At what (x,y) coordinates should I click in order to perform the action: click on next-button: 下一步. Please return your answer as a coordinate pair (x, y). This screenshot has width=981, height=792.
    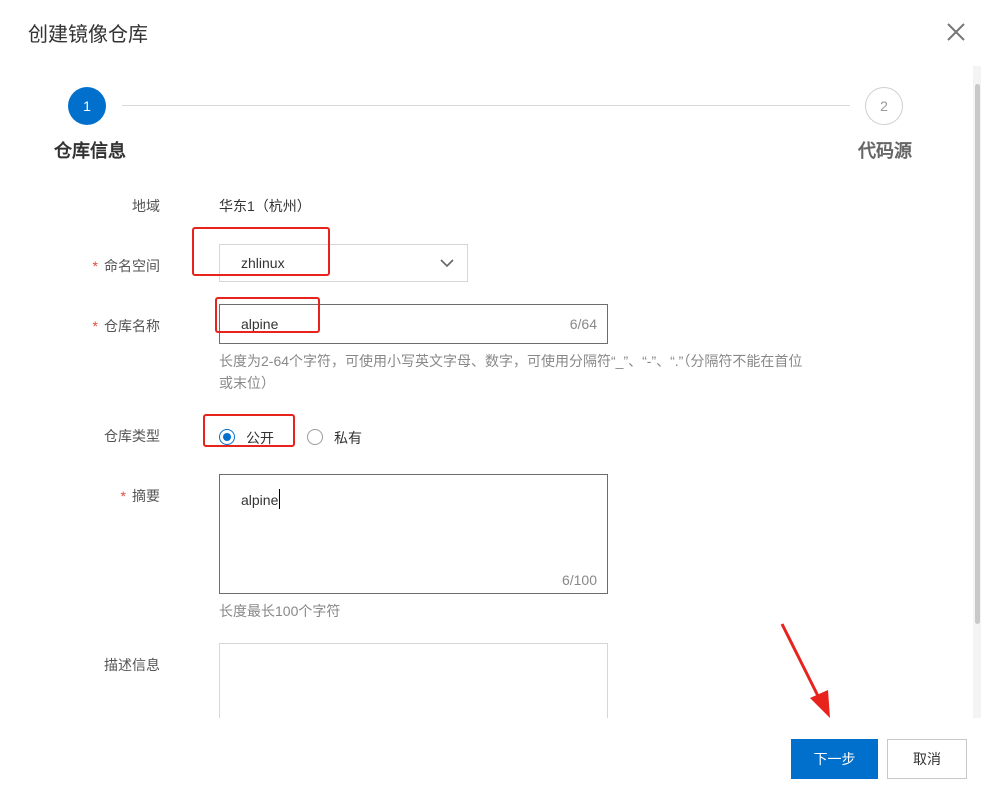
    Looking at the image, I should click on (834, 759).